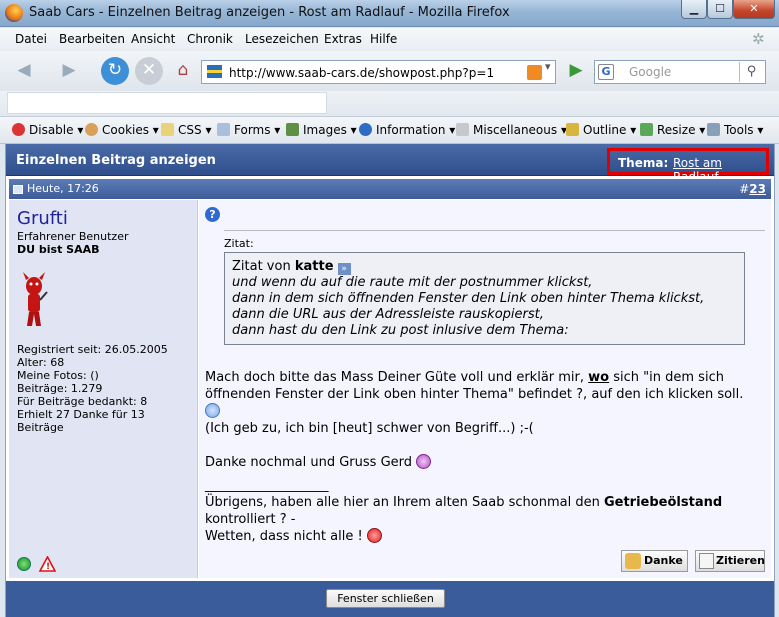 Image resolution: width=779 pixels, height=617 pixels. I want to click on happy-smiley-icon, so click(424, 461).